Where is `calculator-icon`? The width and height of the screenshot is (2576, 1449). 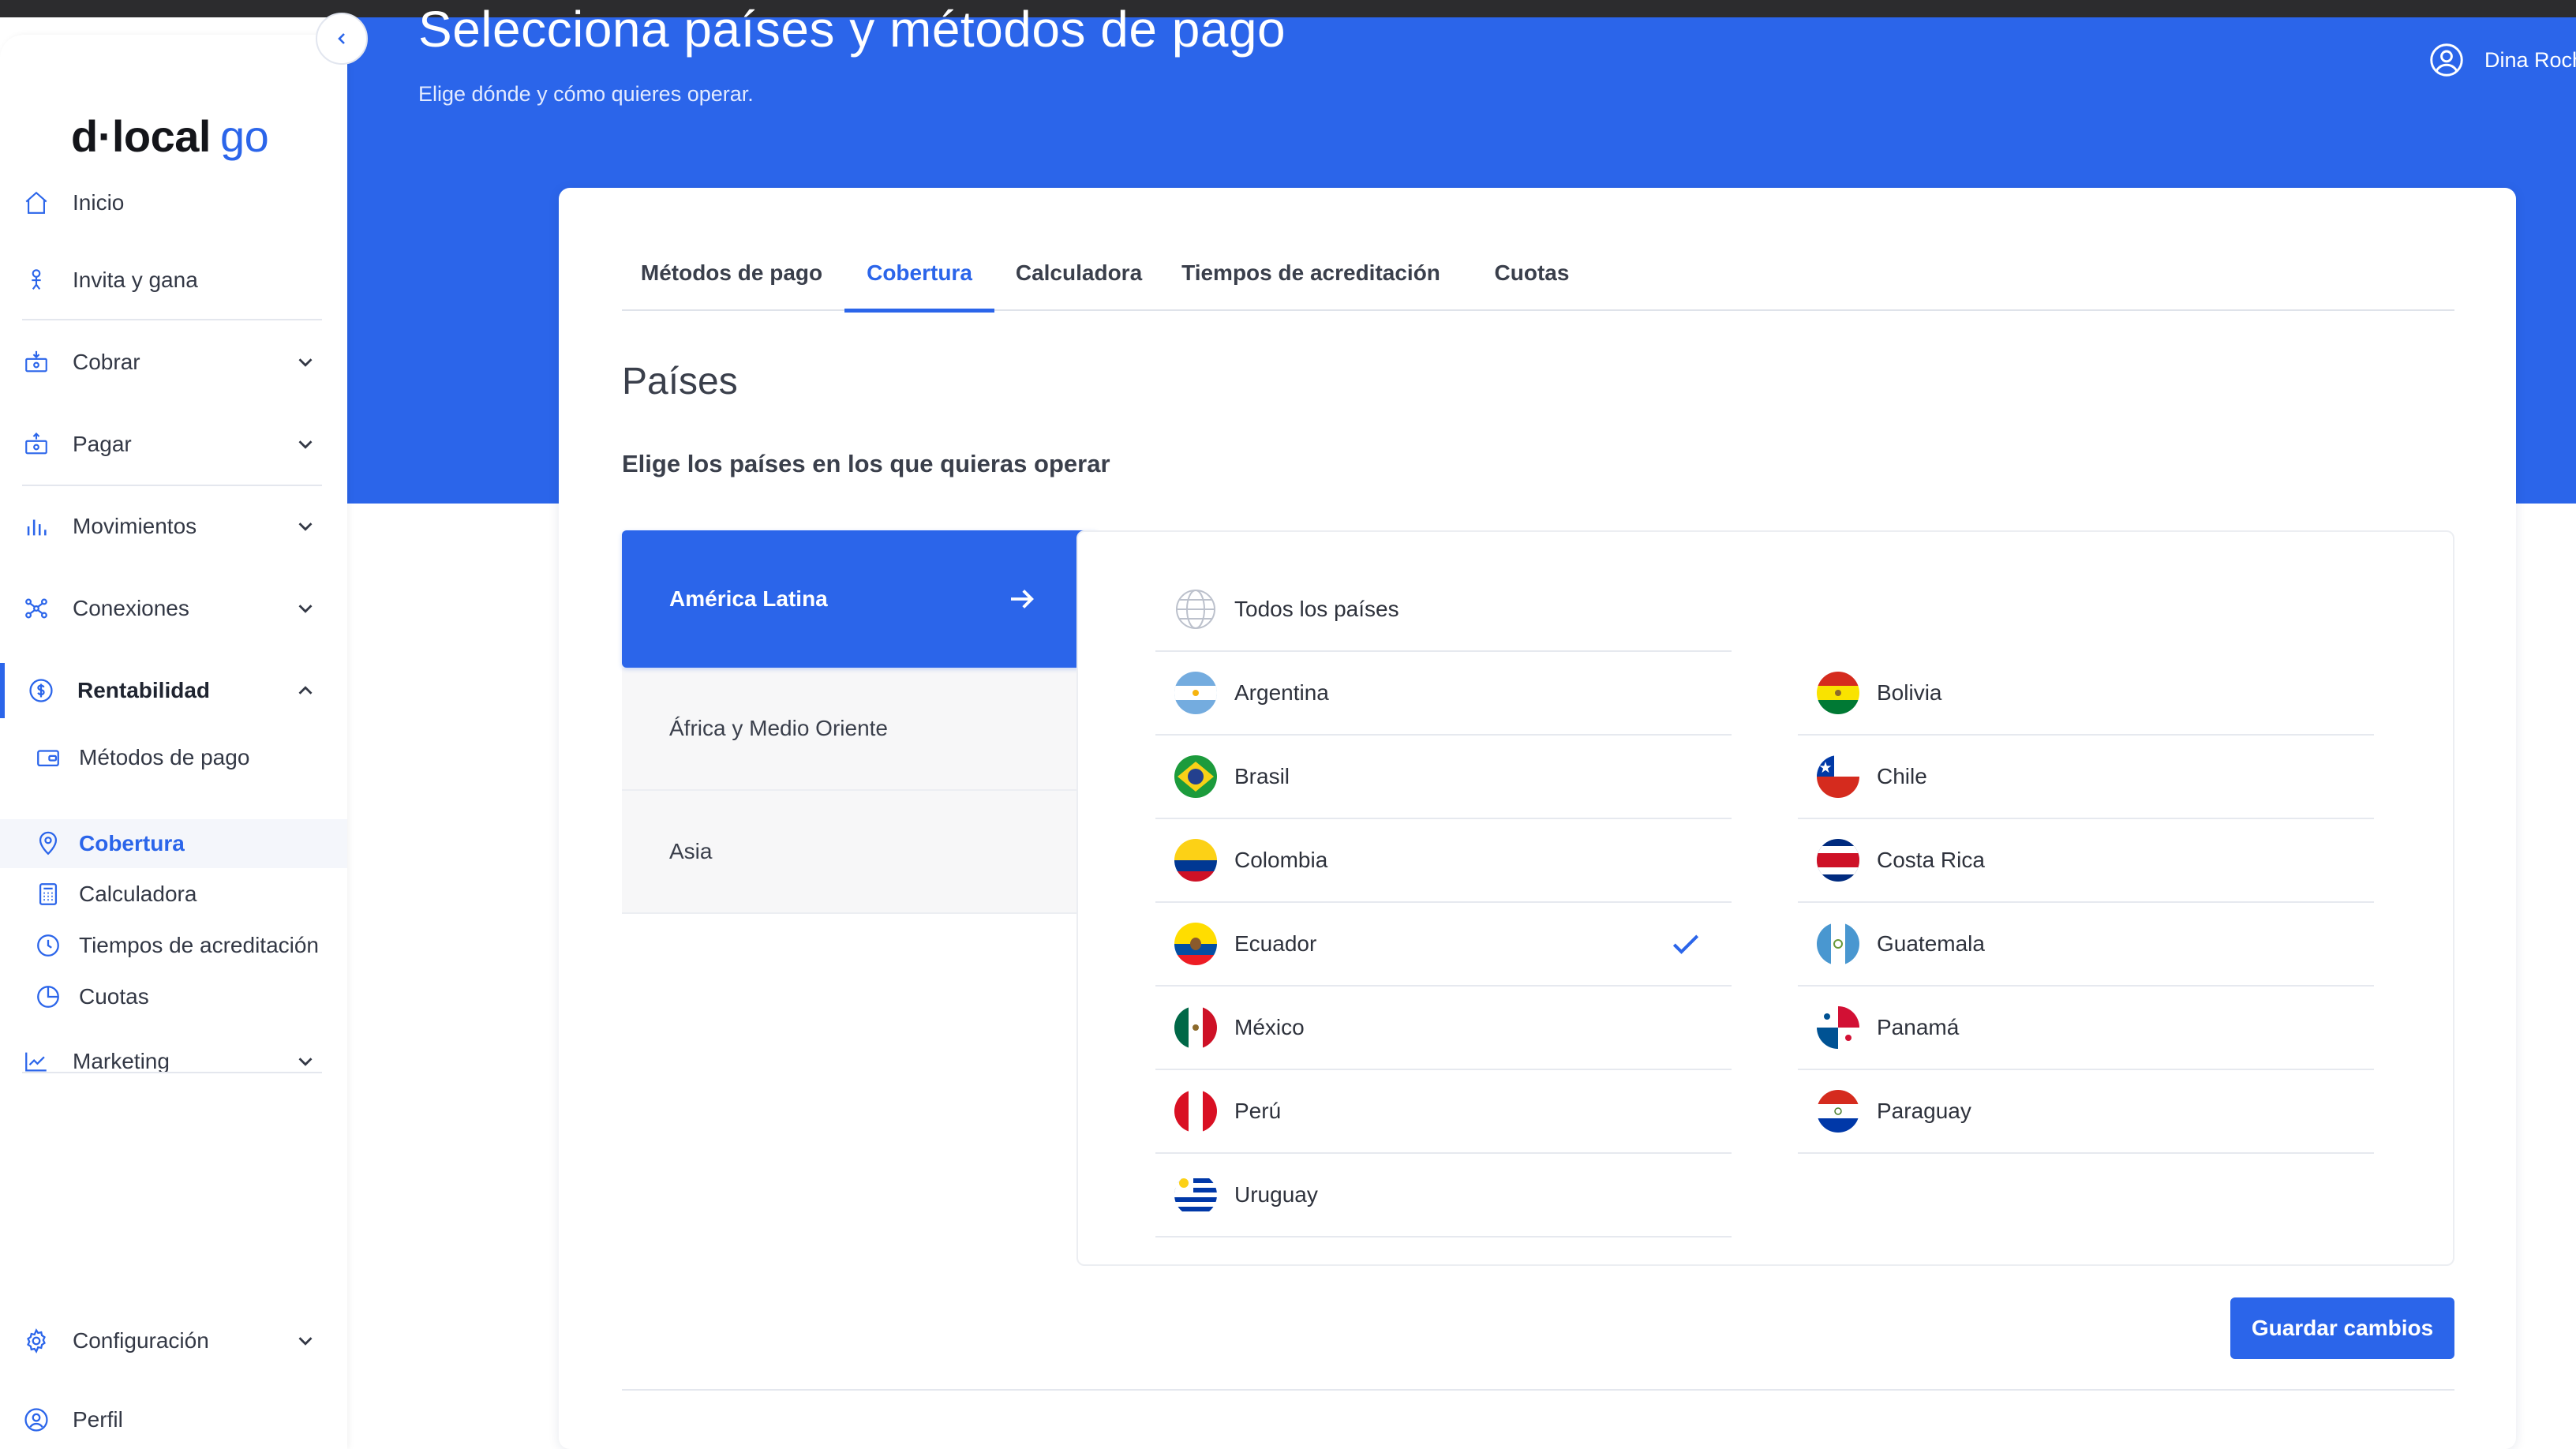
calculator-icon is located at coordinates (48, 894).